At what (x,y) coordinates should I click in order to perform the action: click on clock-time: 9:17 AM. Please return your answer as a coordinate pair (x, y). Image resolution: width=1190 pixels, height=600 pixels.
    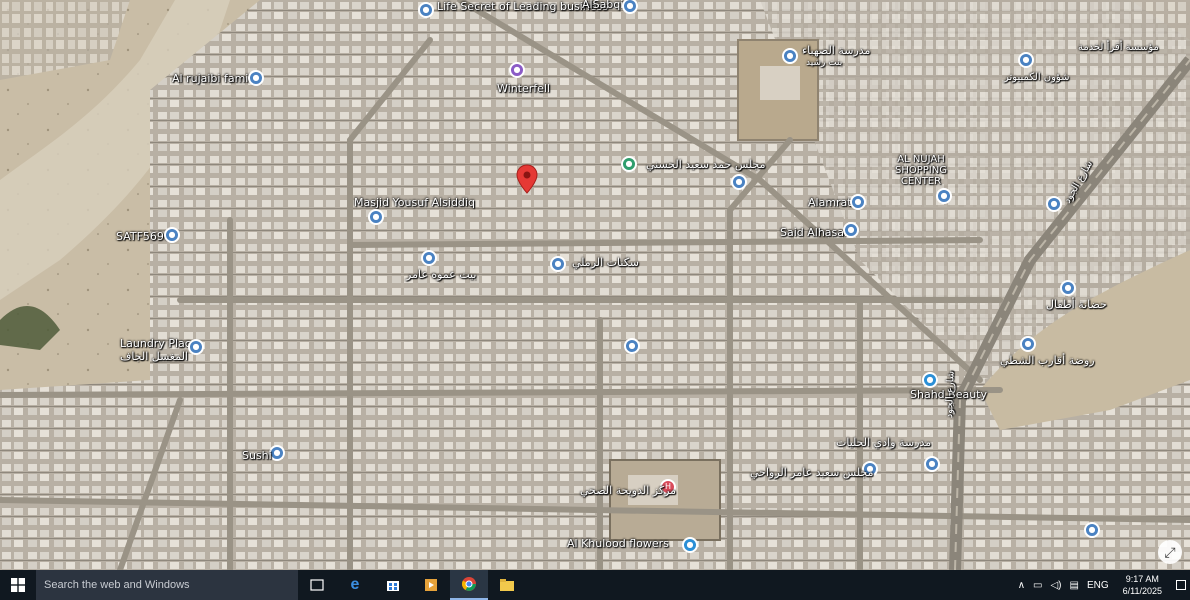
    Looking at the image, I should click on (1142, 579).